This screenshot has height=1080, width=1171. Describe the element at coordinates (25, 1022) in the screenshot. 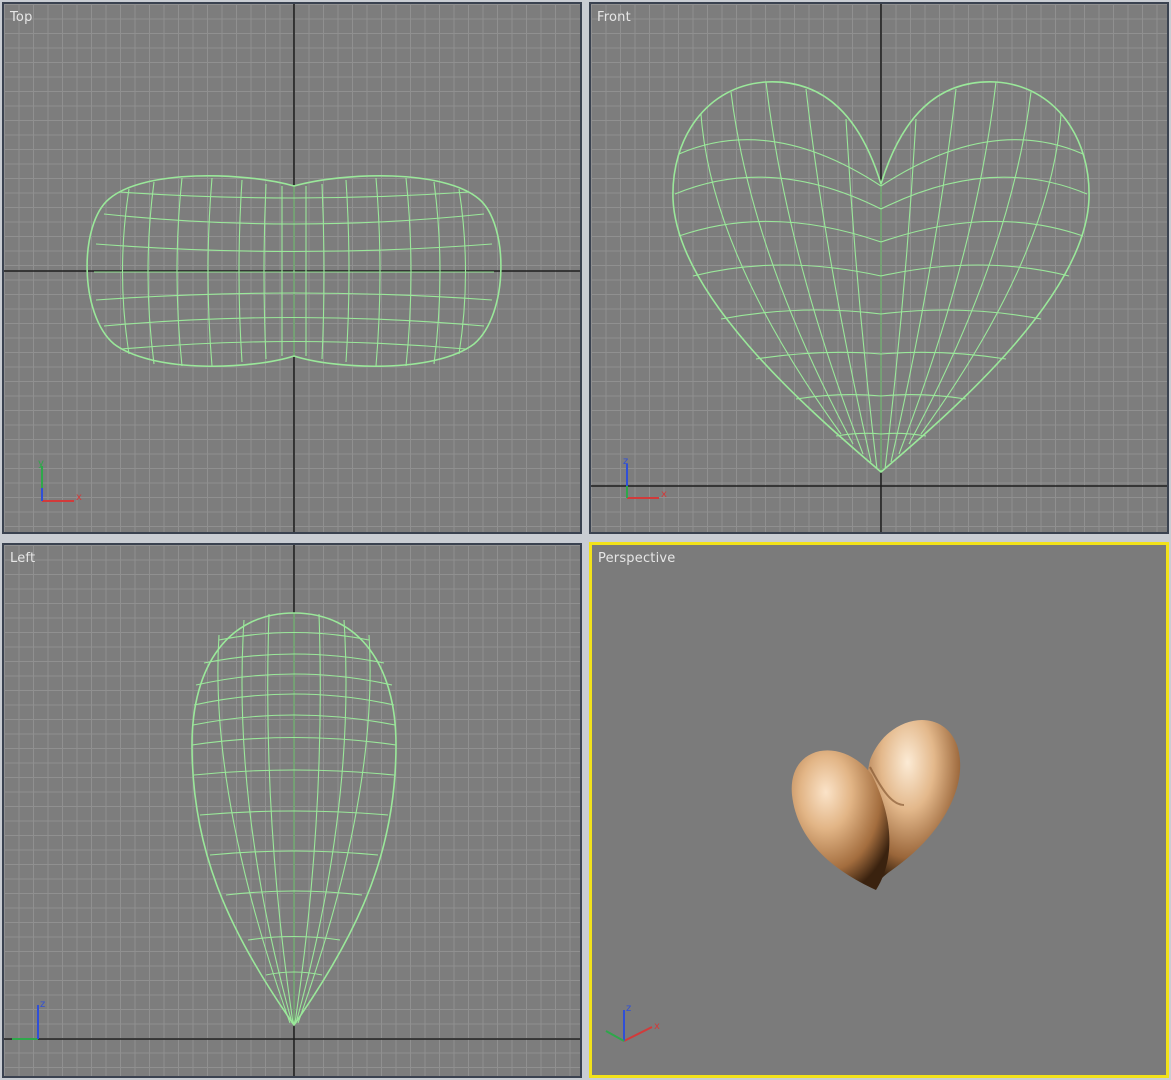

I see `axis-gizmo-left` at that location.